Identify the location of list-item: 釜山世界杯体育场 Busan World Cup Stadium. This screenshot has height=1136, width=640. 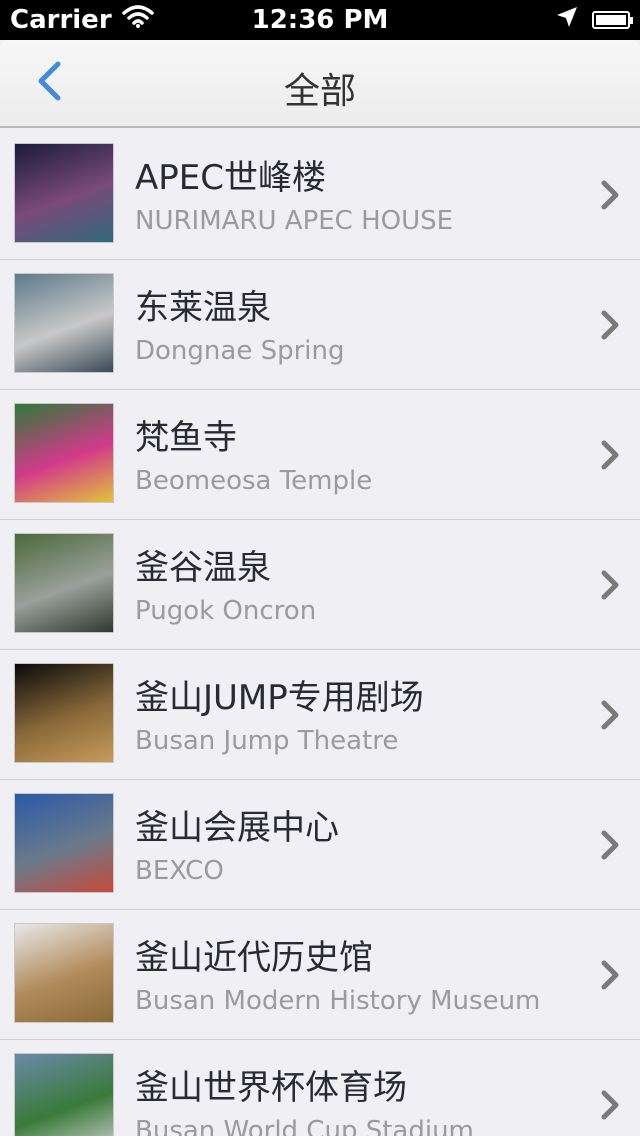
(320, 1088).